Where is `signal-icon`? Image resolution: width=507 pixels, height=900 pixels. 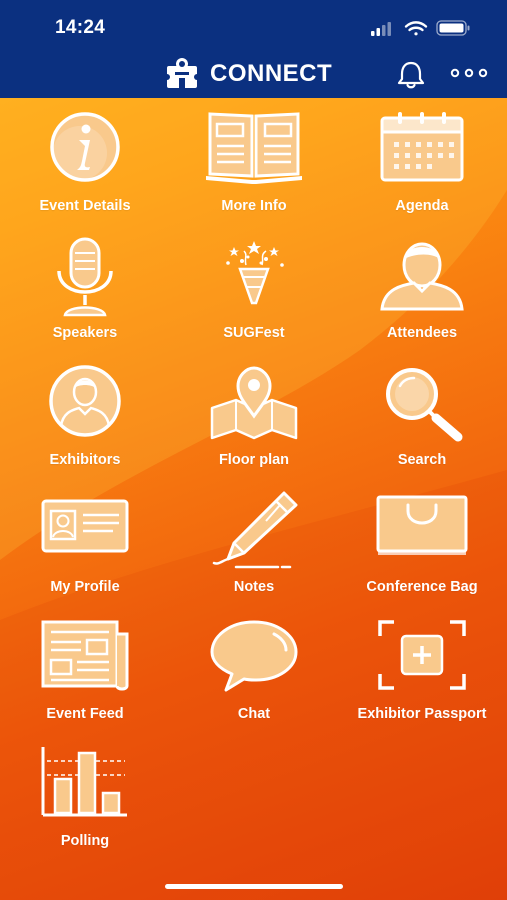
signal-icon is located at coordinates (381, 29).